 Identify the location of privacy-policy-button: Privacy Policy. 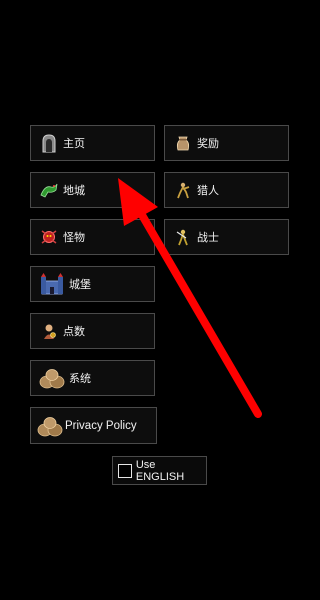
(93, 425).